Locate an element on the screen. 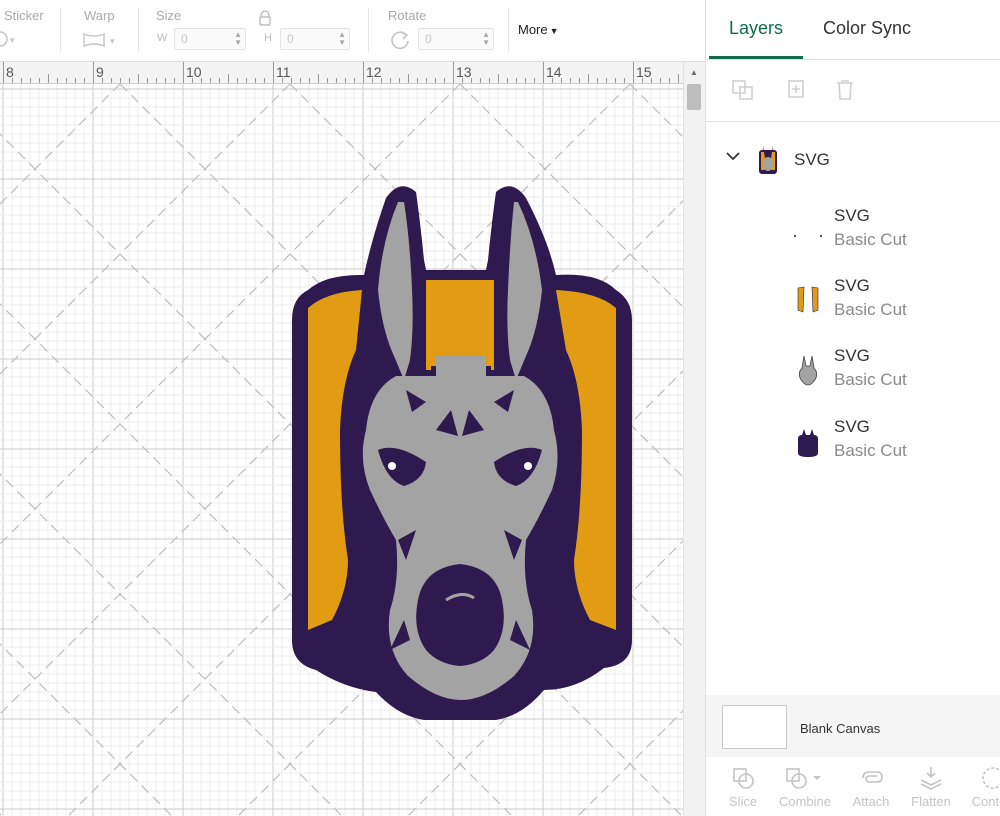 The height and width of the screenshot is (816, 1000). sticker-dropdown: ▾ is located at coordinates (12, 40).